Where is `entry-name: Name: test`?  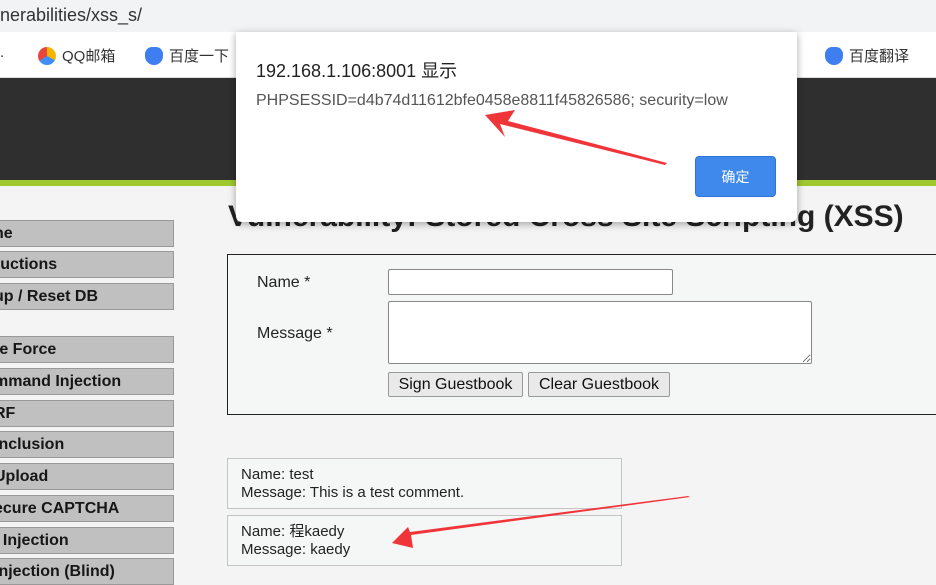
entry-name: Name: test is located at coordinates (277, 474).